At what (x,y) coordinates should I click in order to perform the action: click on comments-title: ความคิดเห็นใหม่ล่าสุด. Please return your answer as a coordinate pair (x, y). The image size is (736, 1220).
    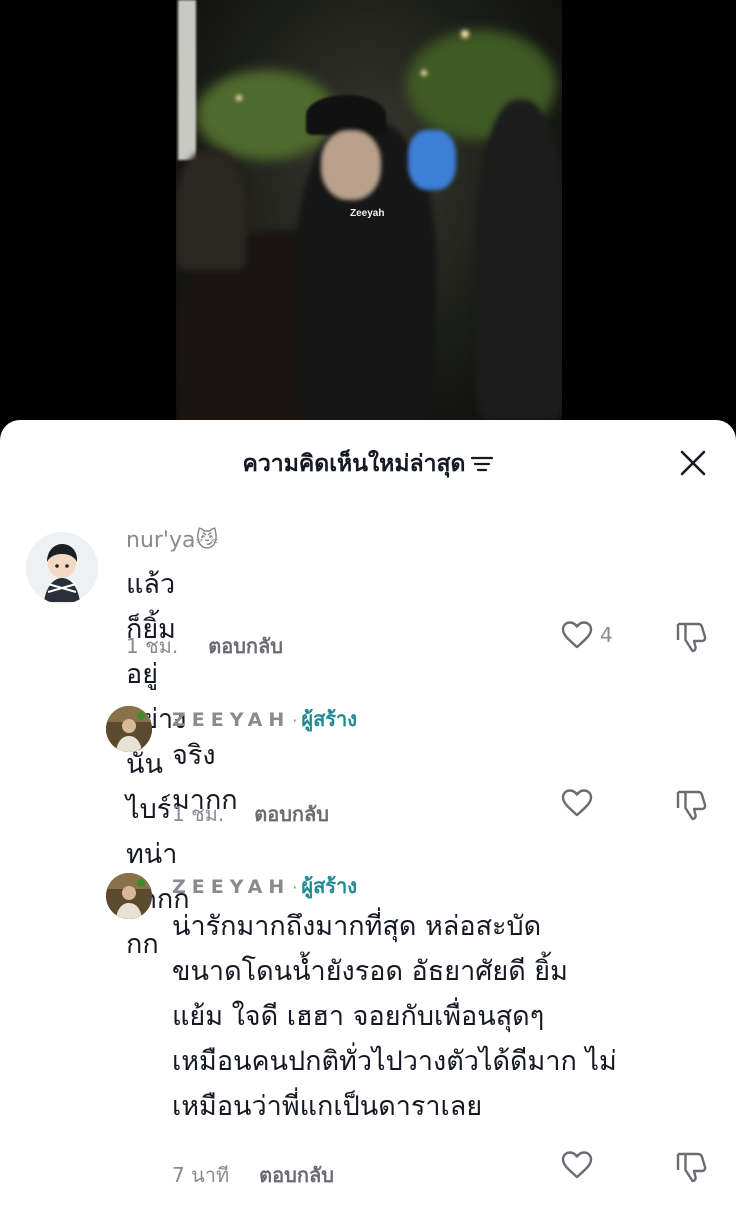
    Looking at the image, I should click on (354, 464).